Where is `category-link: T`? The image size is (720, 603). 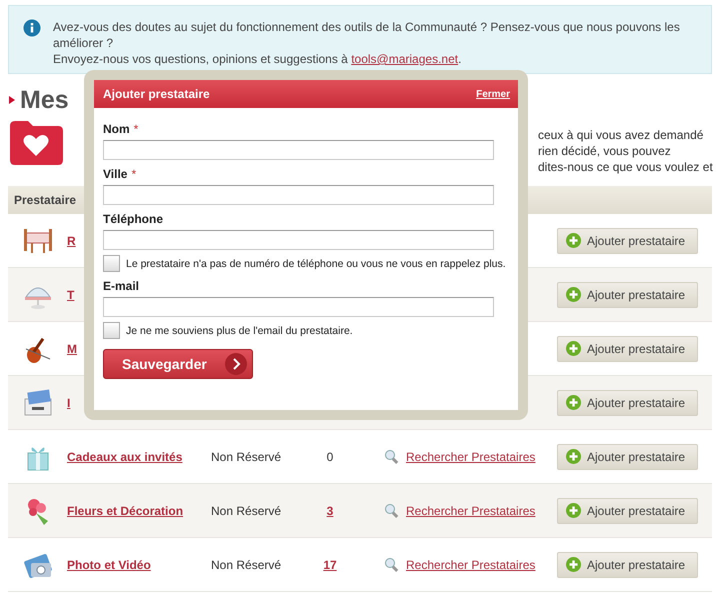 category-link: T is located at coordinates (70, 295).